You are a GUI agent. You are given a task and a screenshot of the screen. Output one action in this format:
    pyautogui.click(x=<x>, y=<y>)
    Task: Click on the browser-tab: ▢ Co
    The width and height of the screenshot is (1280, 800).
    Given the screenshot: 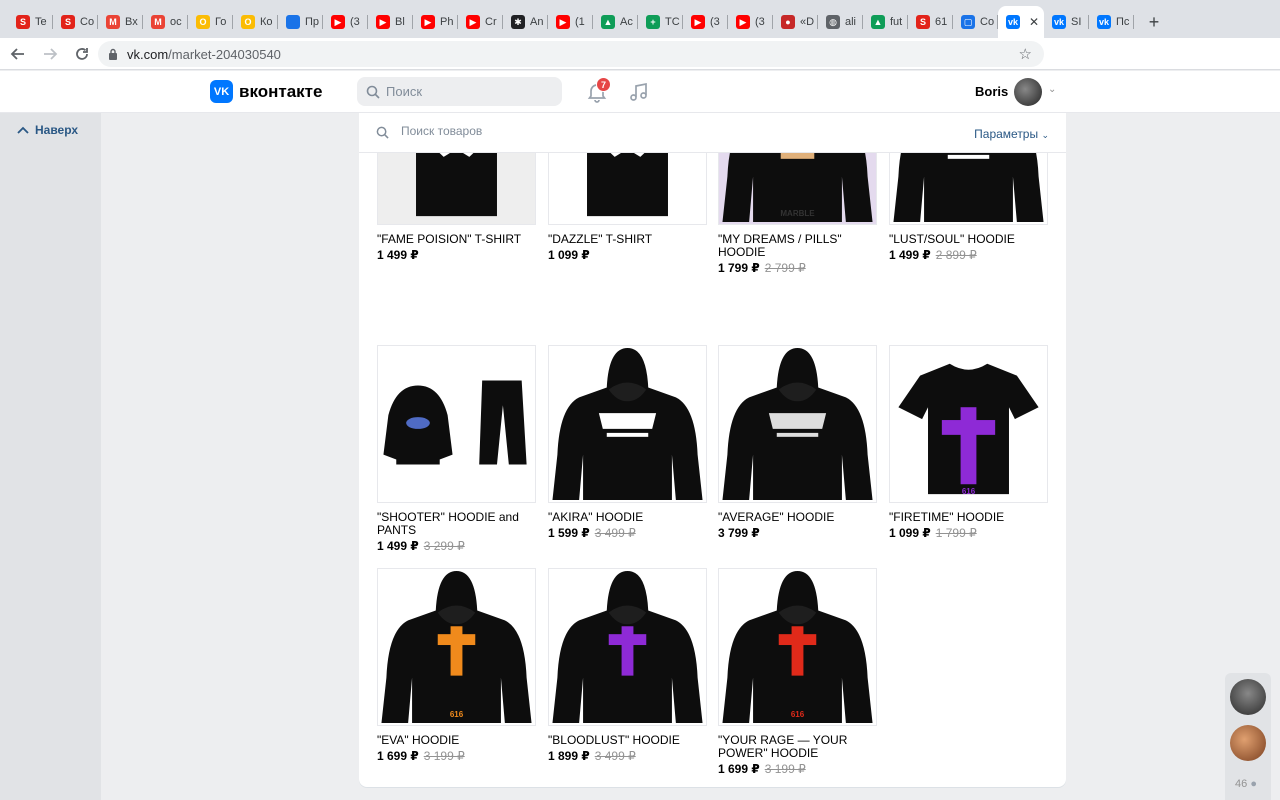 What is the action you would take?
    pyautogui.click(x=975, y=22)
    